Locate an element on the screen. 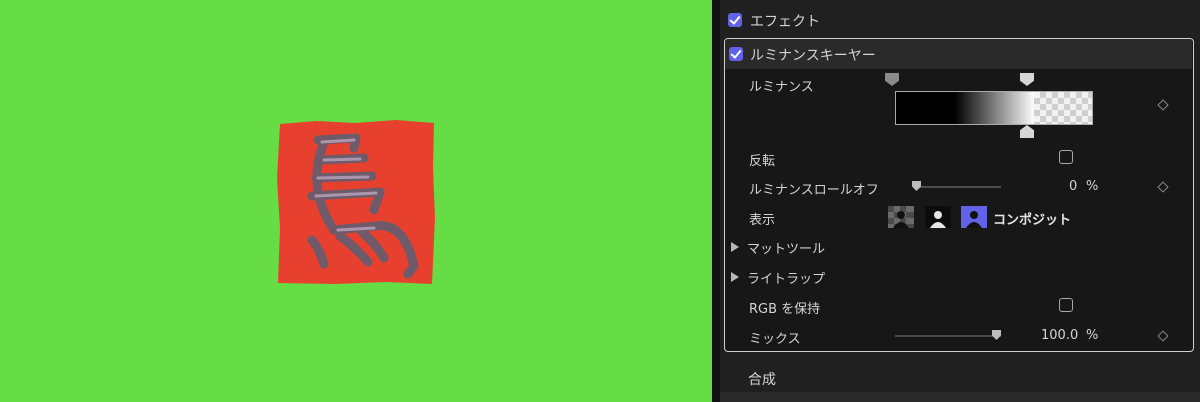  effects-enable-checkbox is located at coordinates (735, 20).